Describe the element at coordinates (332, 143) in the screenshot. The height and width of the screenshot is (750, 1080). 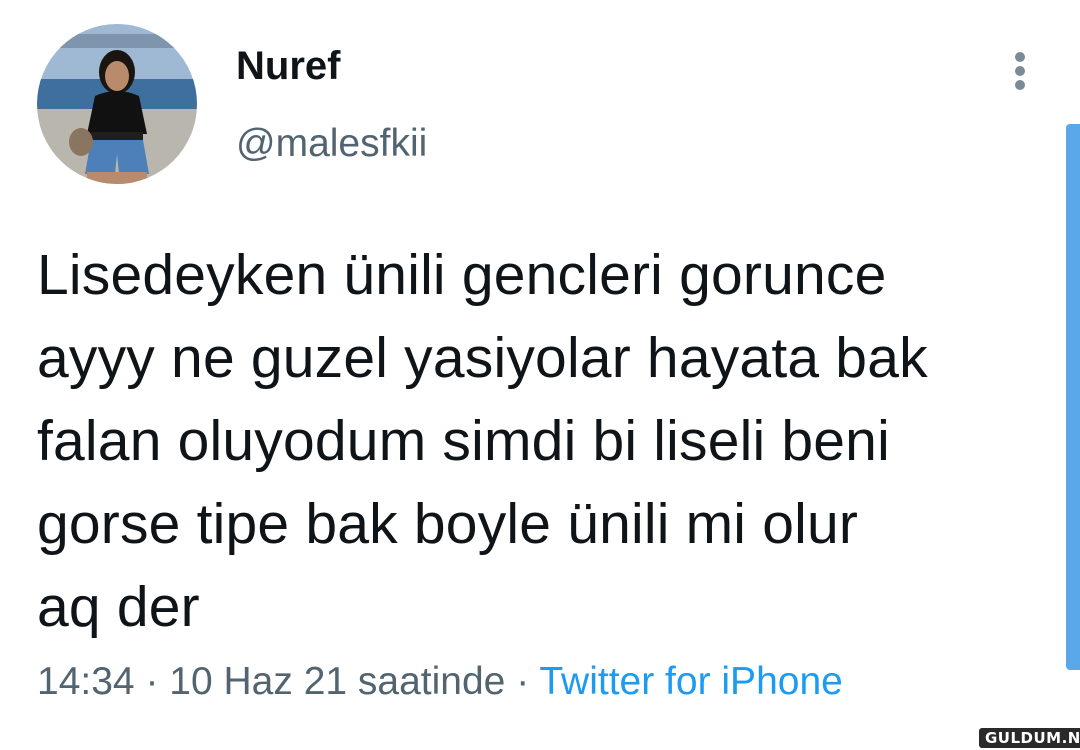
I see `user-handle: @malesfkii` at that location.